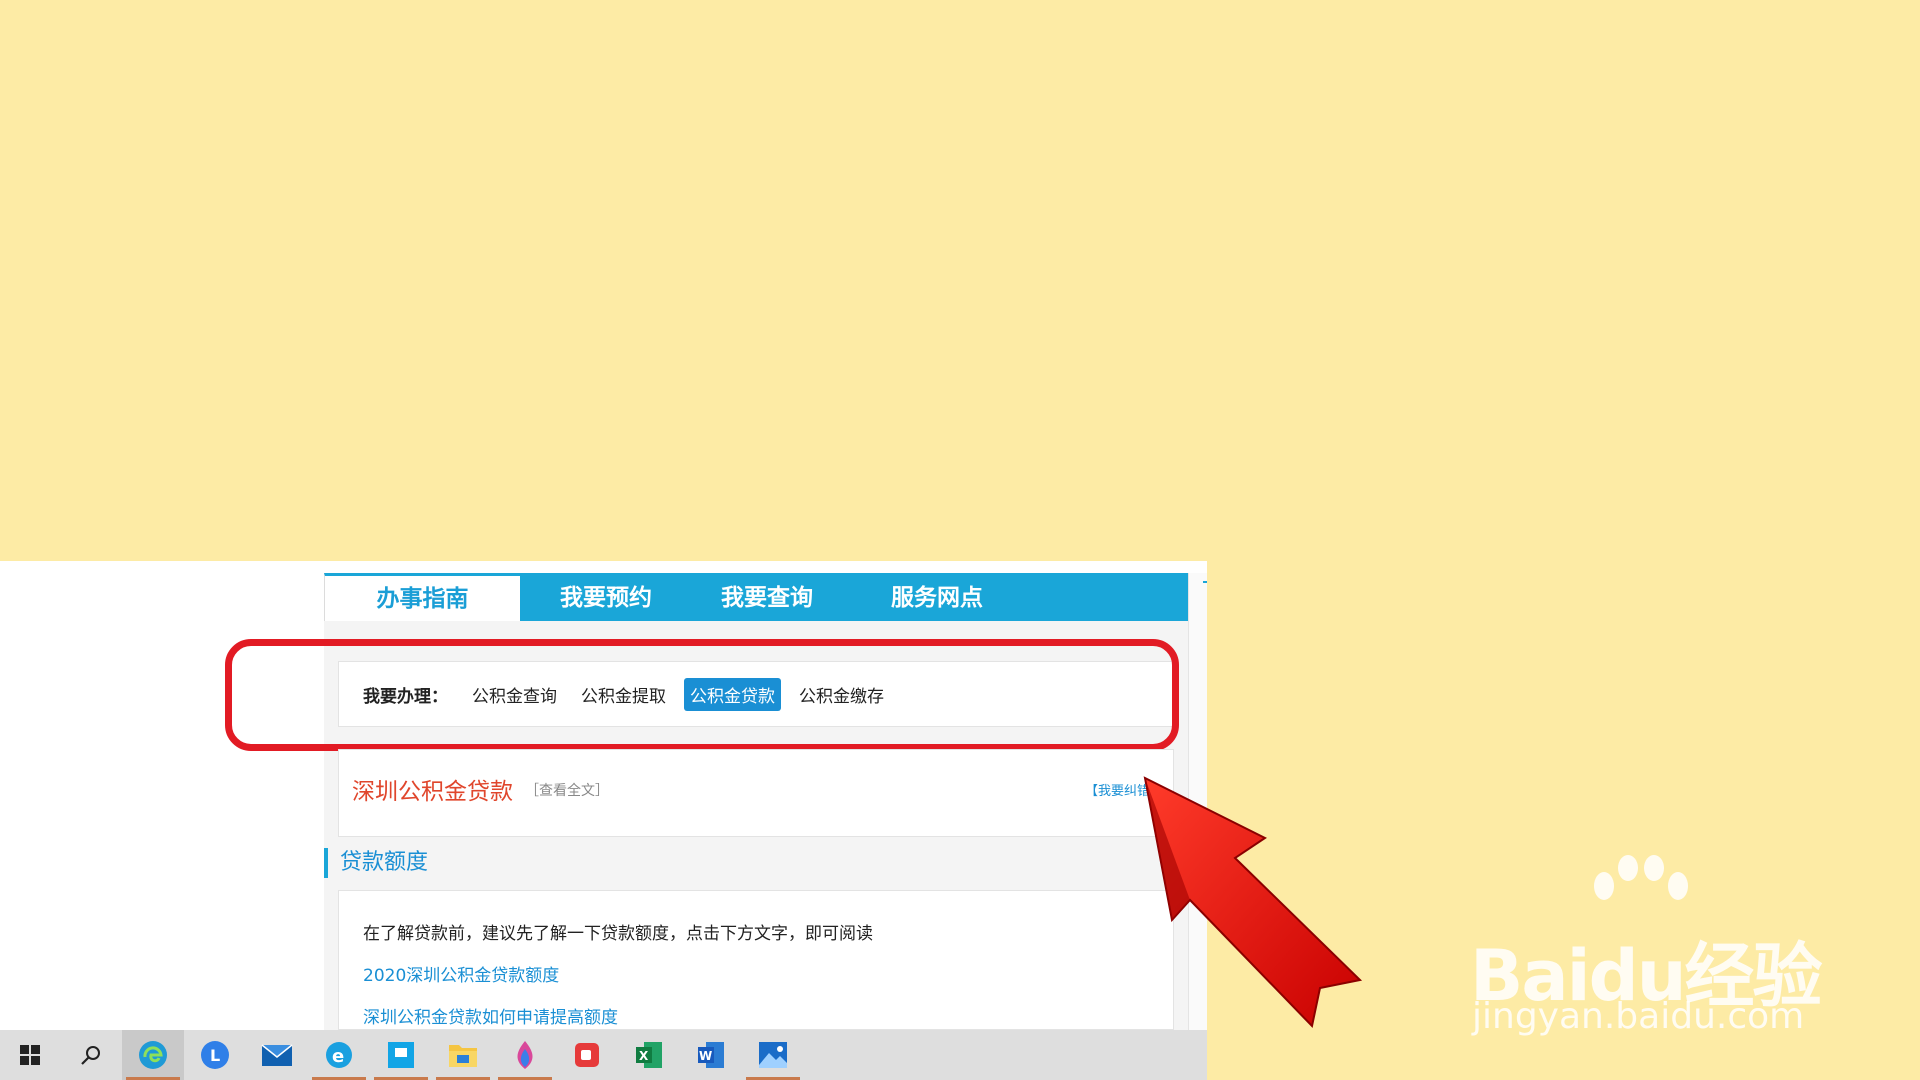  What do you see at coordinates (432, 792) in the screenshot?
I see `article-title: 深圳公积金贷款` at bounding box center [432, 792].